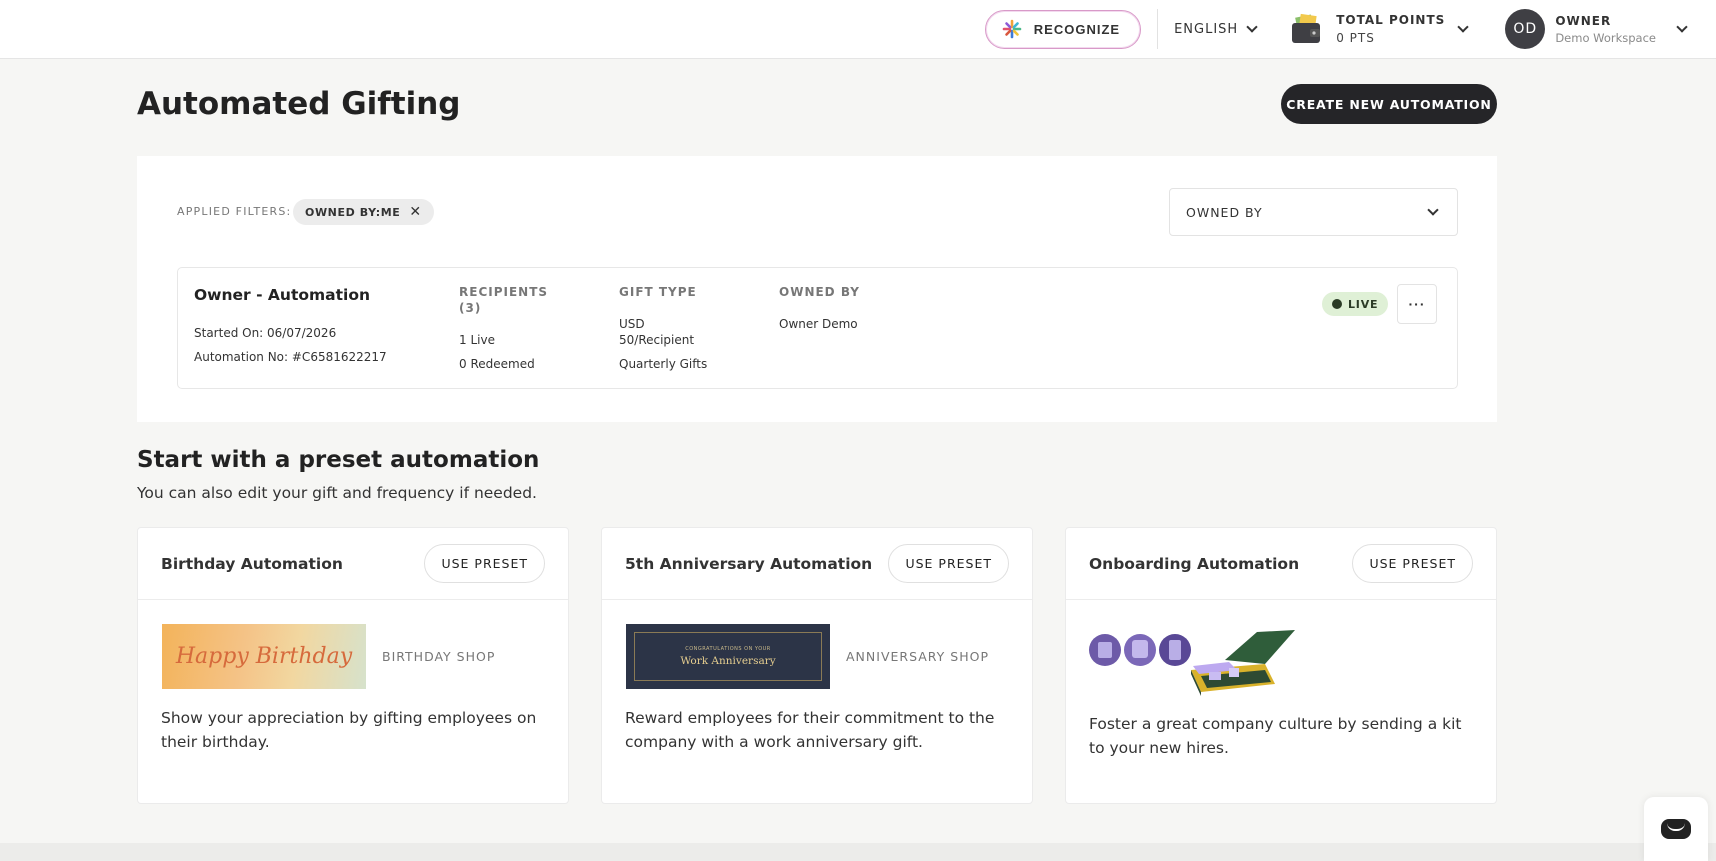 The height and width of the screenshot is (861, 1716). I want to click on preset-card-header: Birthday Automation USE PRESET, so click(353, 564).